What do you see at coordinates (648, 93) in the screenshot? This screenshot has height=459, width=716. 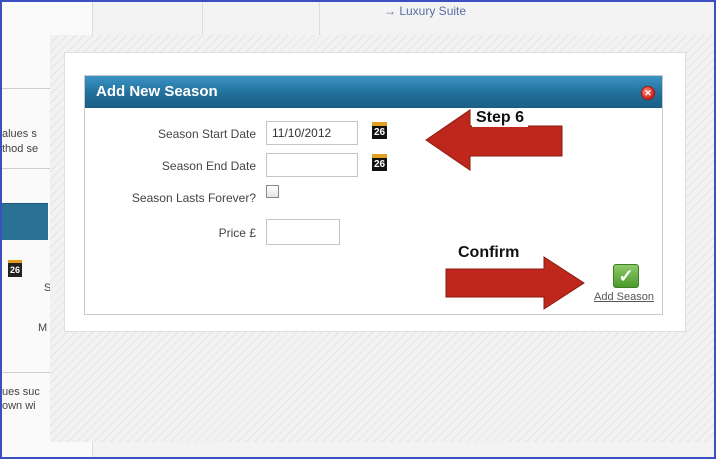 I see `close-icon: ✕` at bounding box center [648, 93].